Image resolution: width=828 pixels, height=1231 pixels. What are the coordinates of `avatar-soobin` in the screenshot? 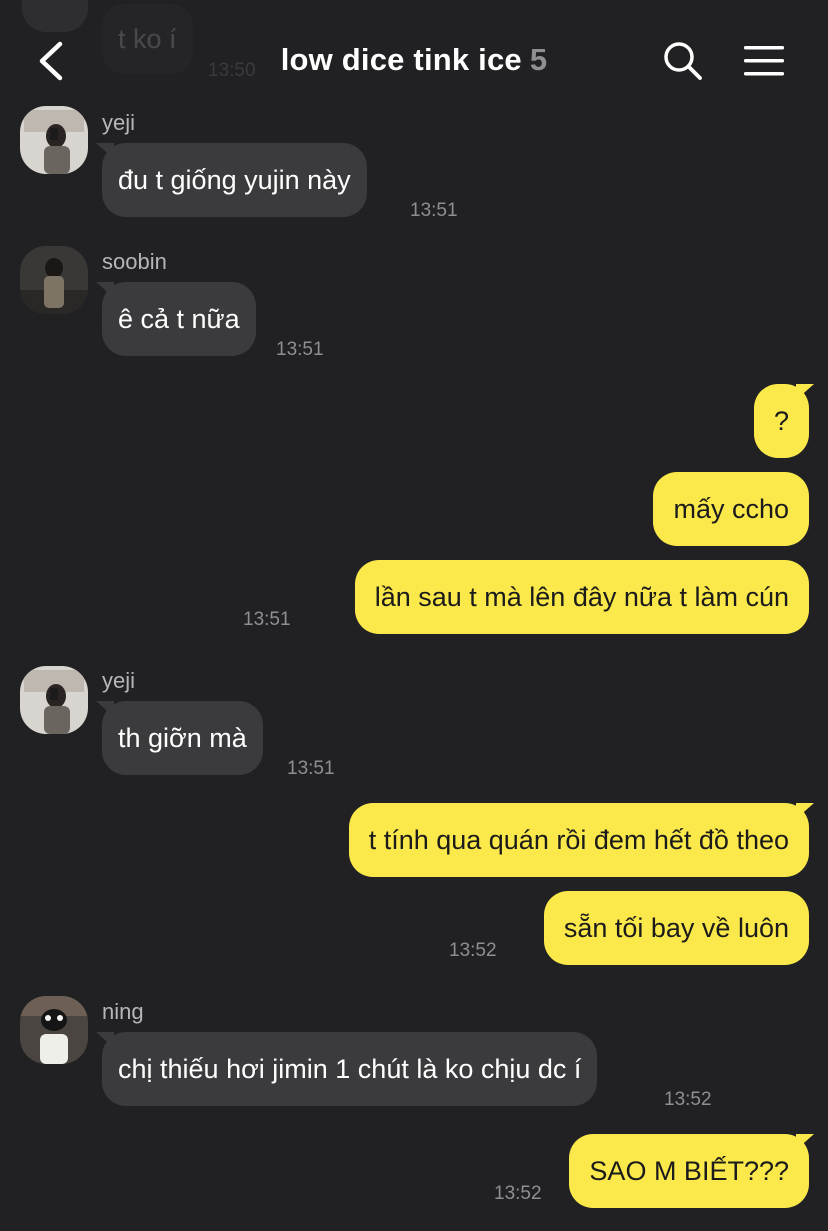 It's located at (54, 280).